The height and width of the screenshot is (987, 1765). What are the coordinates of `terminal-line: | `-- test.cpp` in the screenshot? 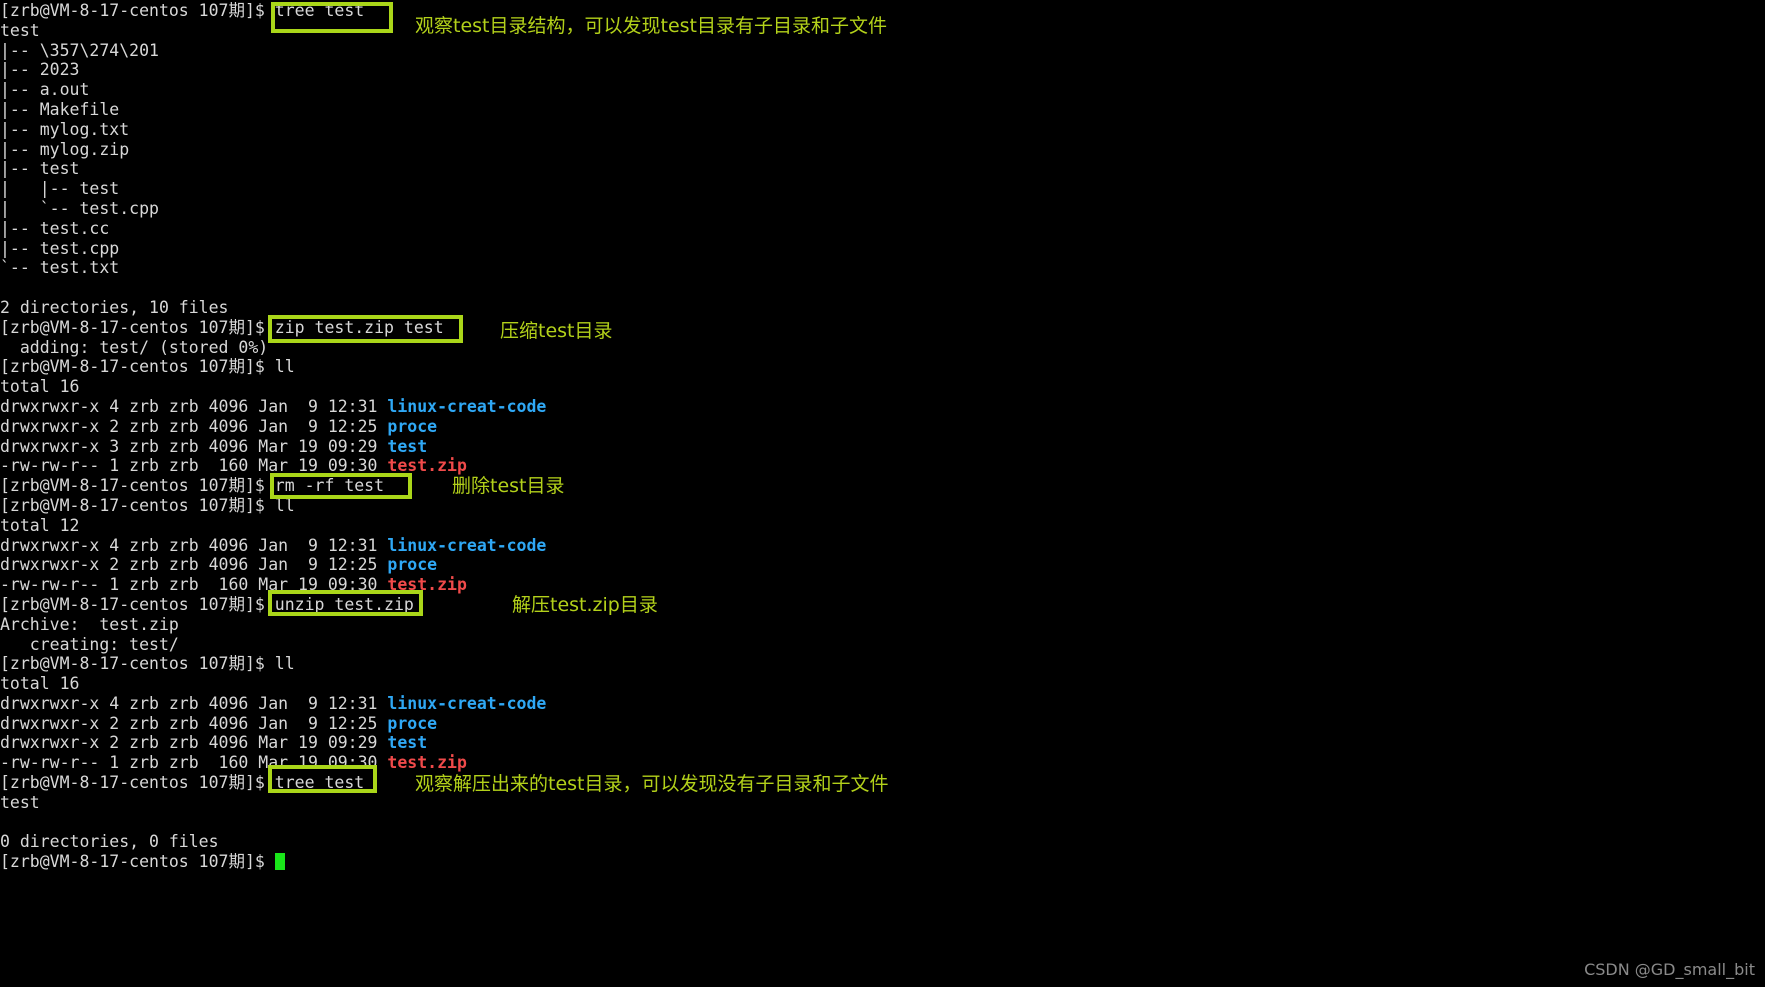 It's located at (882, 209).